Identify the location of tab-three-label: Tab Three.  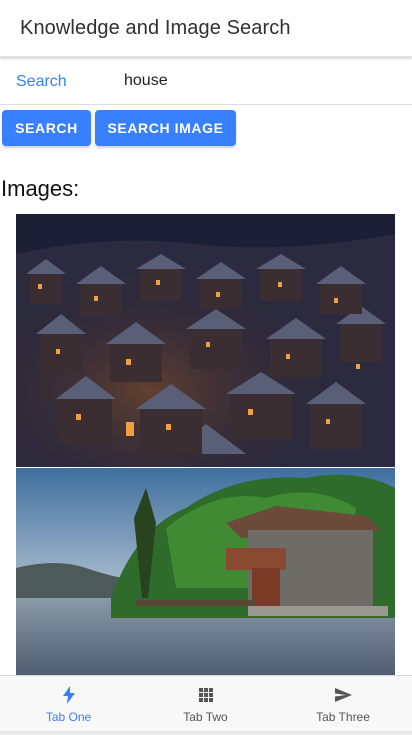
(343, 717).